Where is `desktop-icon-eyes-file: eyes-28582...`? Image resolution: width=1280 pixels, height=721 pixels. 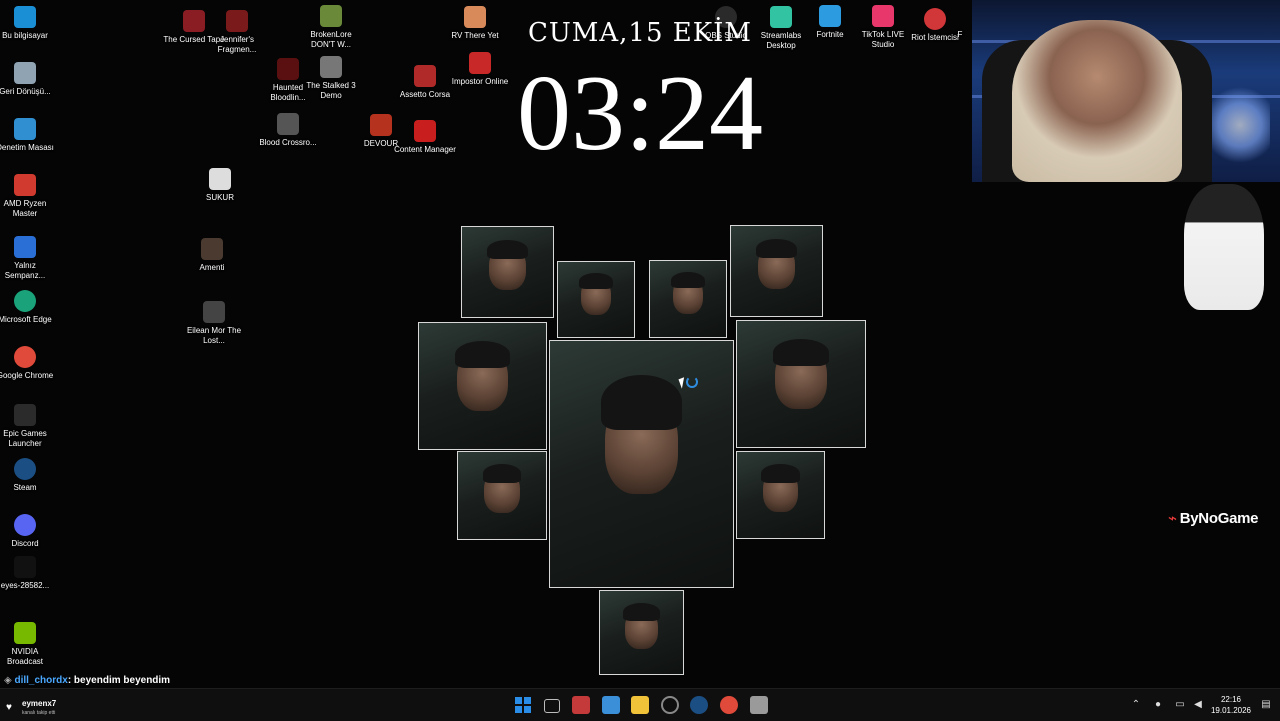
desktop-icon-eyes-file: eyes-28582... is located at coordinates (28, 573).